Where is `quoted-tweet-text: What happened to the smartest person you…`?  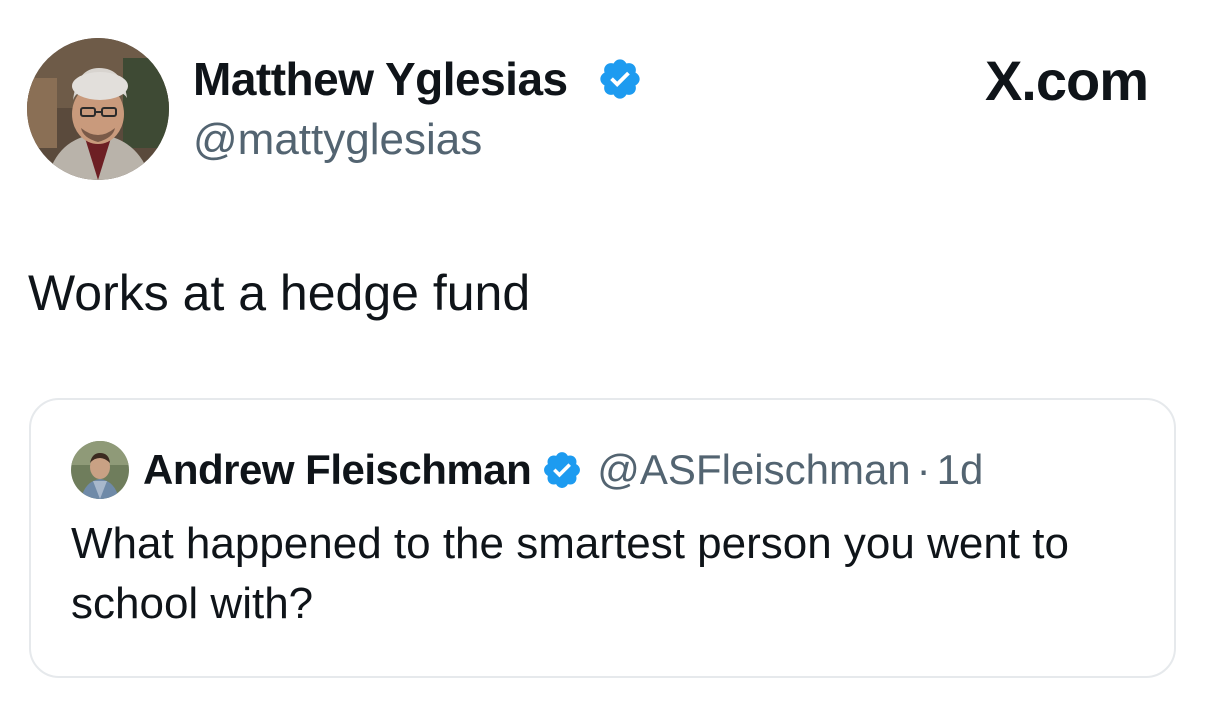
quoted-tweet-text: What happened to the smartest person you… is located at coordinates (570, 573).